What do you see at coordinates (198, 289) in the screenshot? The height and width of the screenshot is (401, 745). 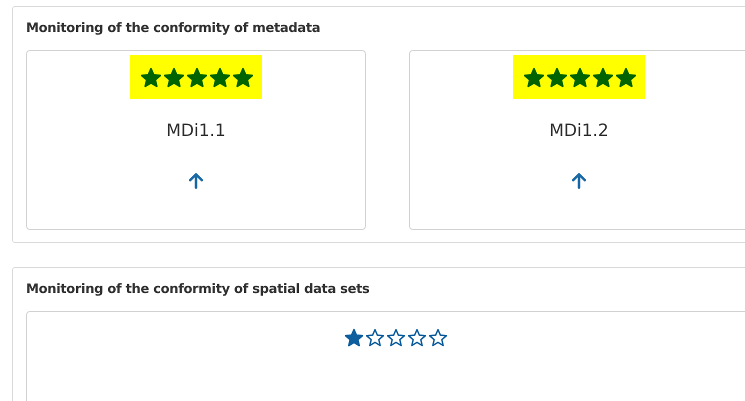 I see `section-title: Monitoring of the conformity of spatial data sets` at bounding box center [198, 289].